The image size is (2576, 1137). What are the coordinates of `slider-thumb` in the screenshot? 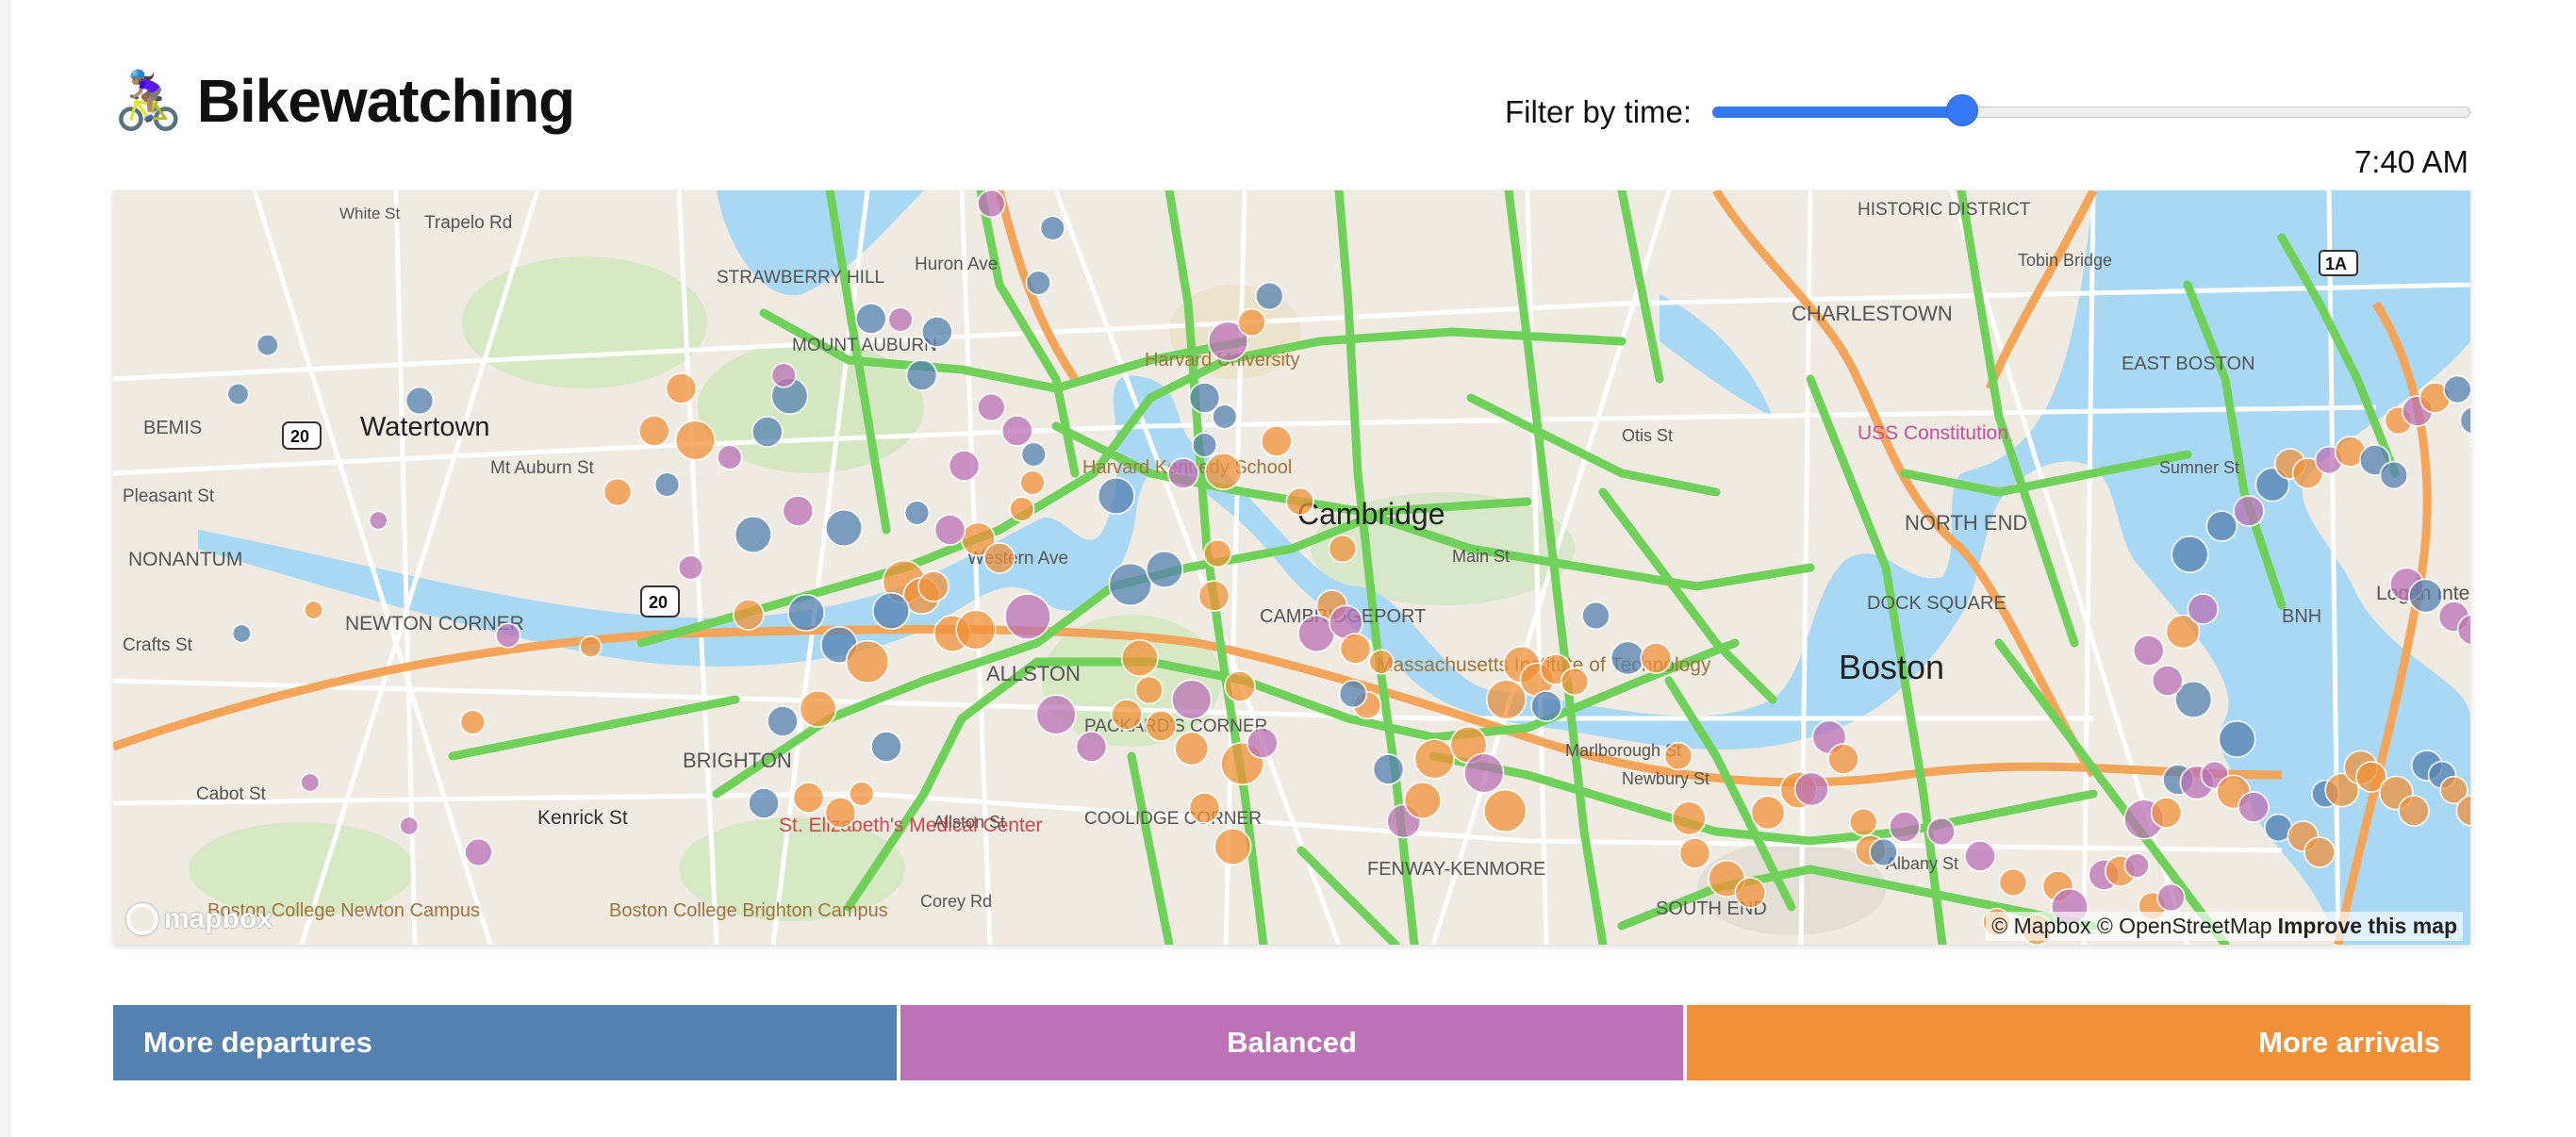 It's located at (1962, 110).